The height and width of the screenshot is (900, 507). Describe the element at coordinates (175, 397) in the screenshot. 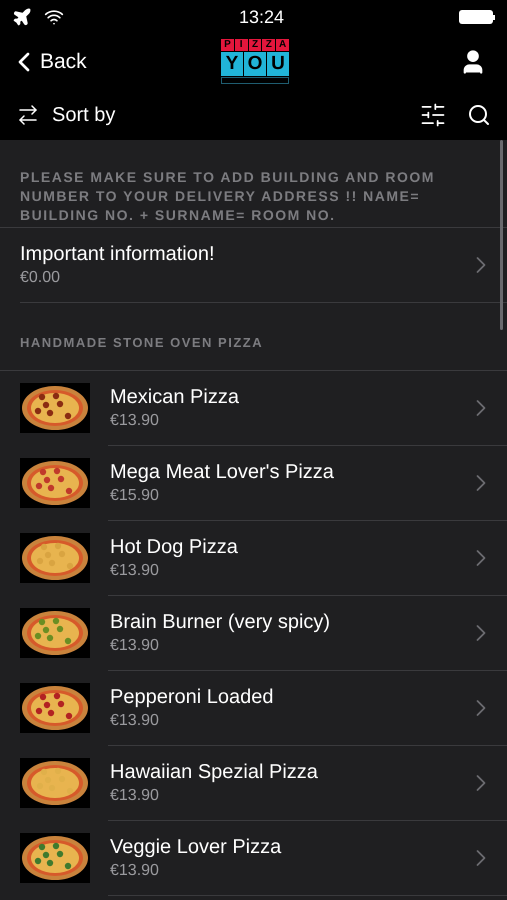

I see `item-name: Mexican Pizza` at that location.